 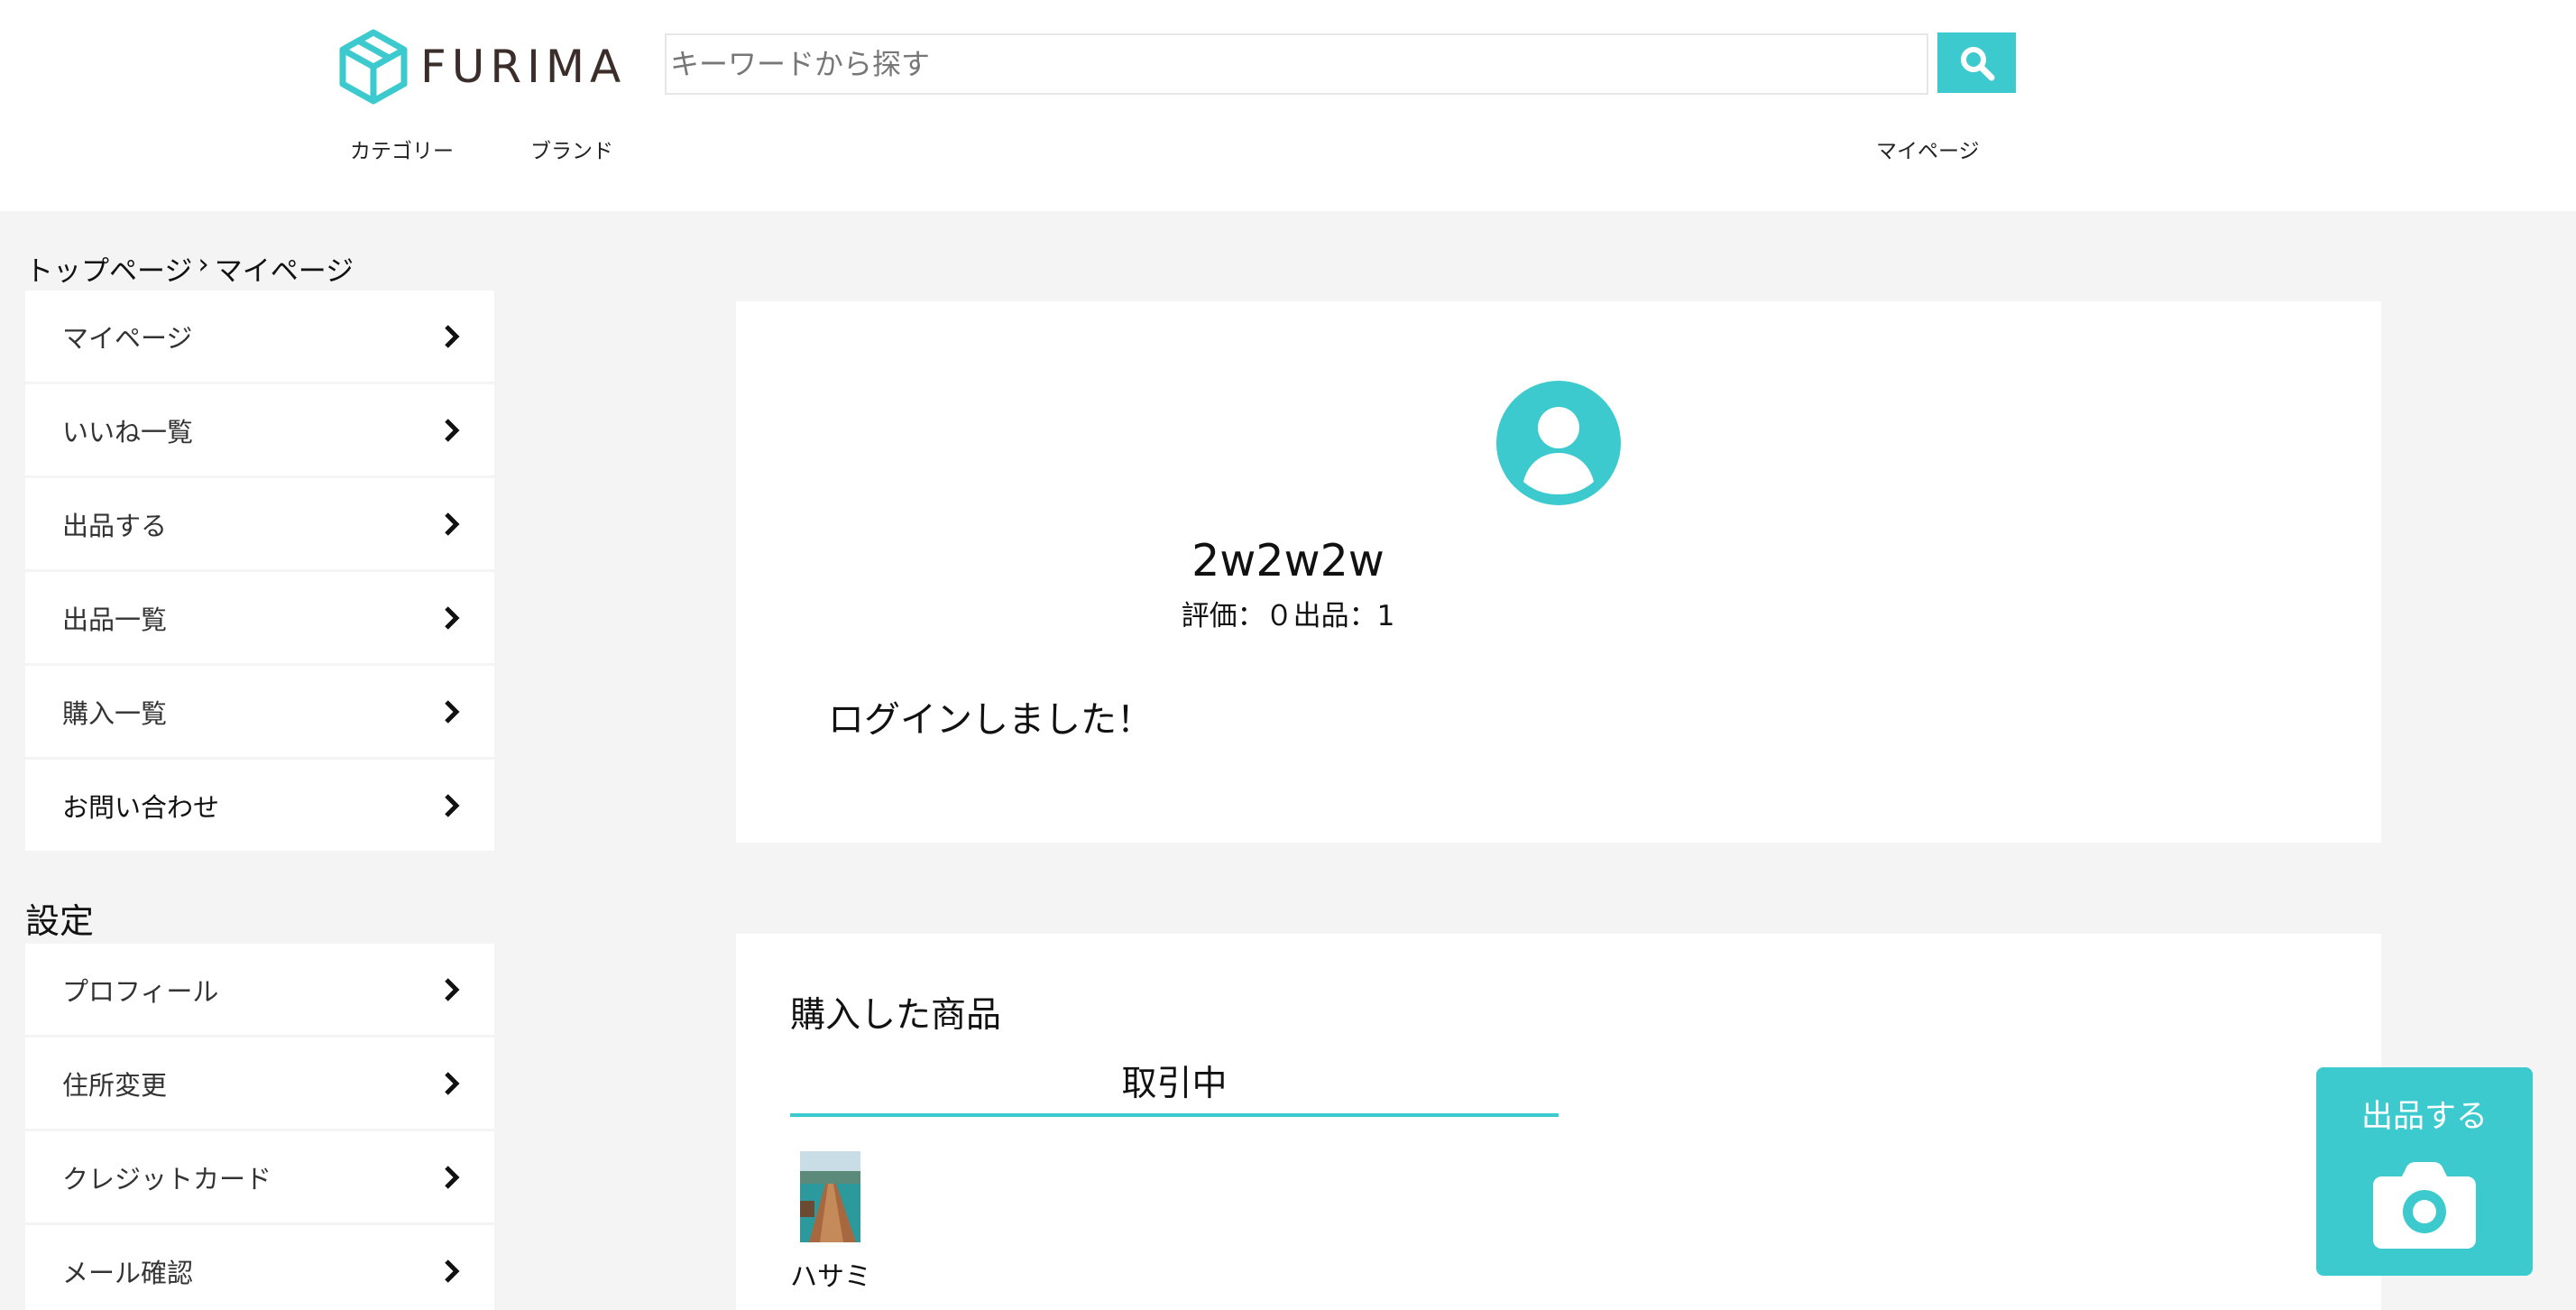 I want to click on camera-icon, so click(x=2425, y=1205).